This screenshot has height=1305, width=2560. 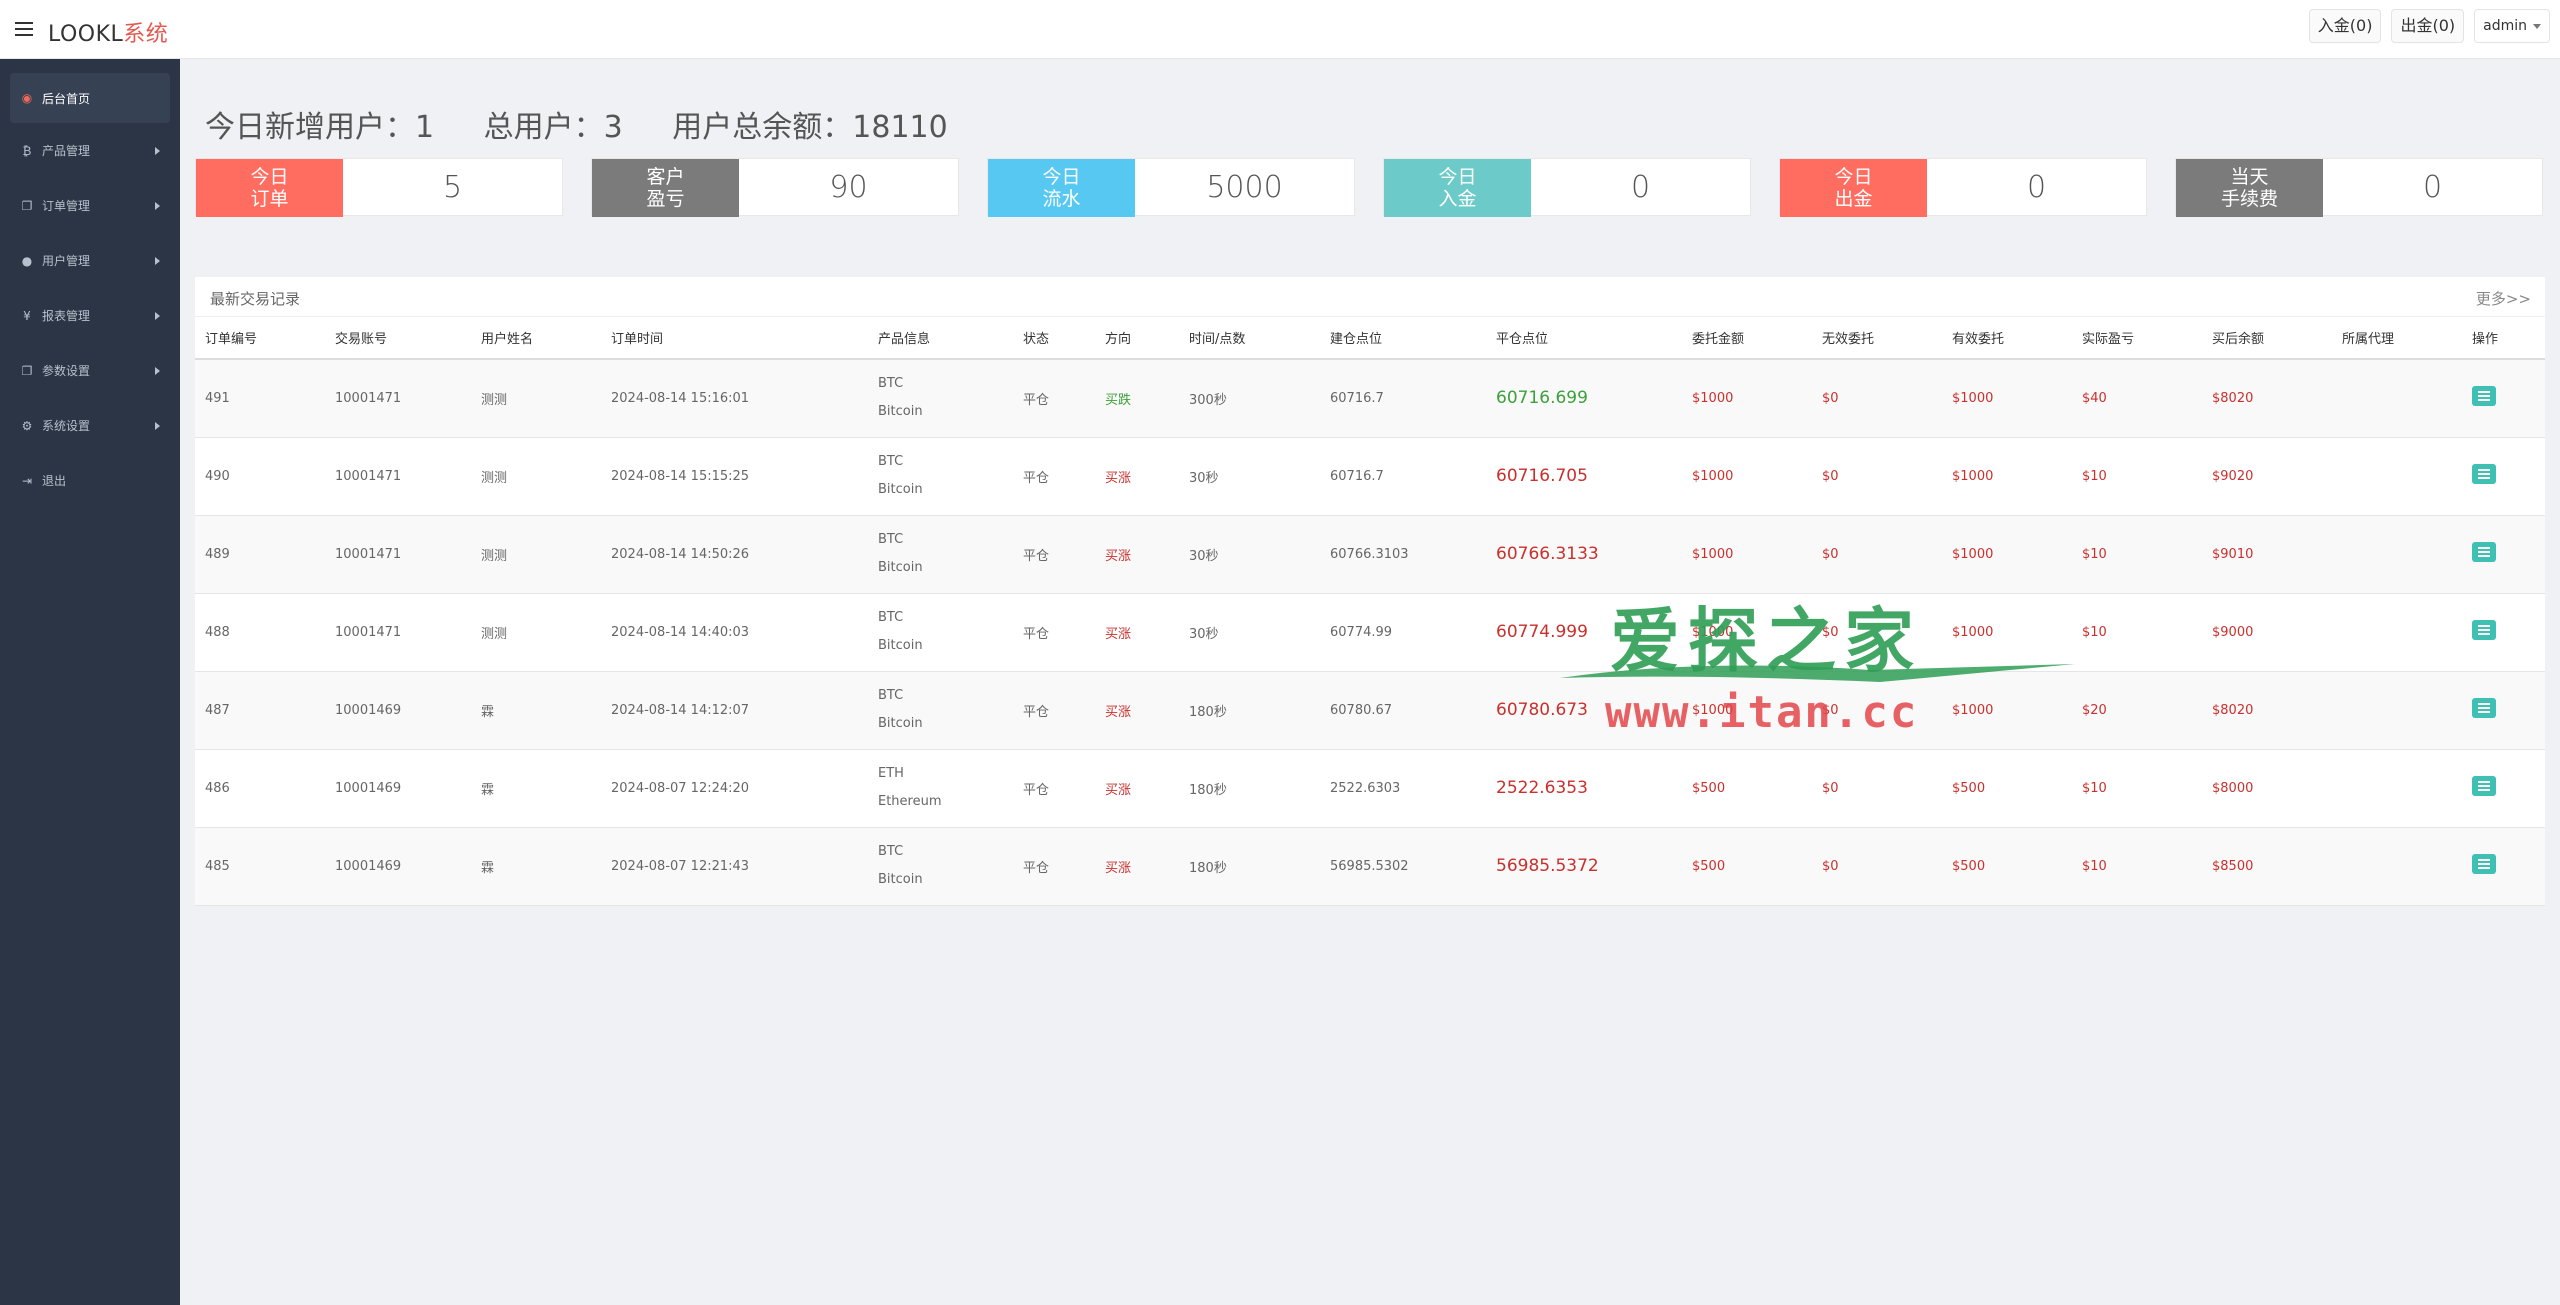 What do you see at coordinates (27, 370) in the screenshot?
I see `copy-icon: ❐` at bounding box center [27, 370].